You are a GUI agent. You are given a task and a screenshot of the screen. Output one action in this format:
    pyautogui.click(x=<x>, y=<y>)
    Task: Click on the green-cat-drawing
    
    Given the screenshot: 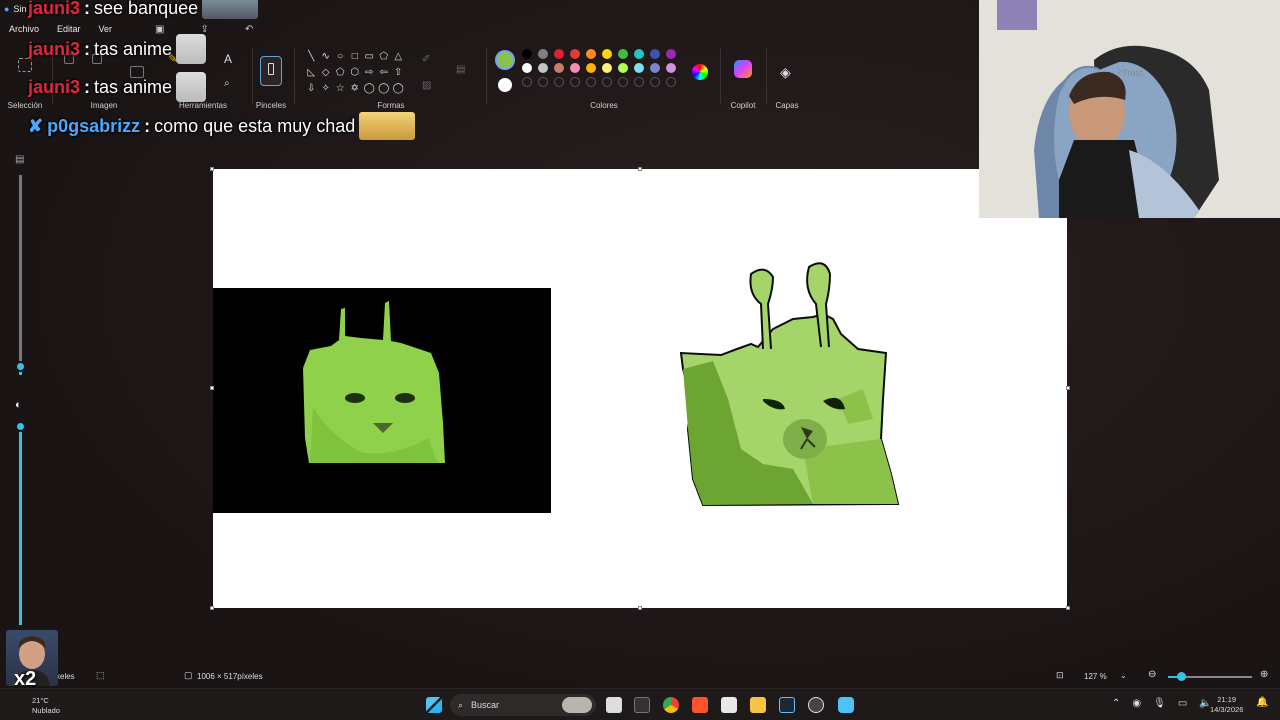 What is the action you would take?
    pyautogui.click(x=789, y=384)
    